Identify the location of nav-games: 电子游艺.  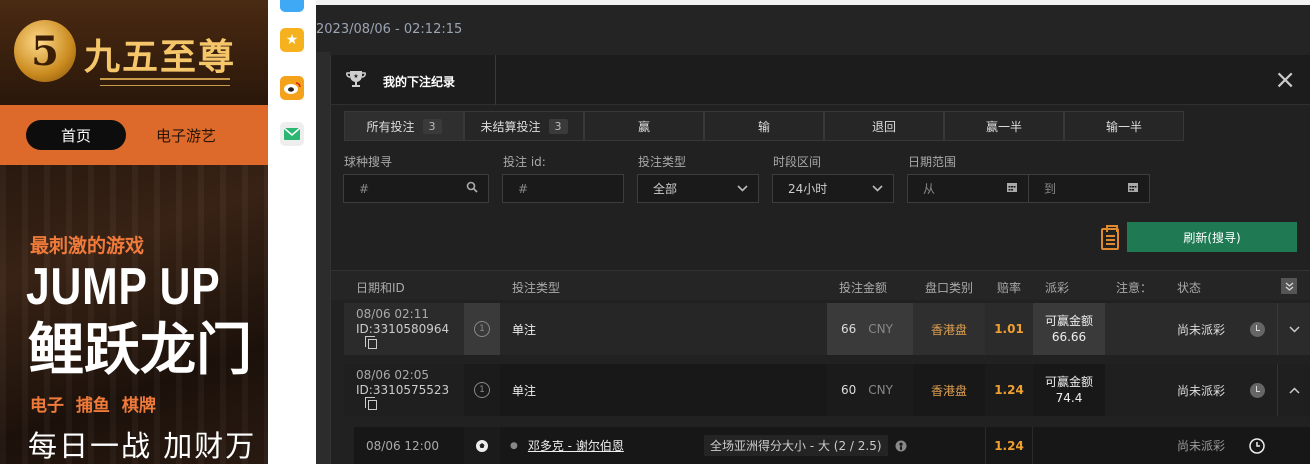
(186, 135).